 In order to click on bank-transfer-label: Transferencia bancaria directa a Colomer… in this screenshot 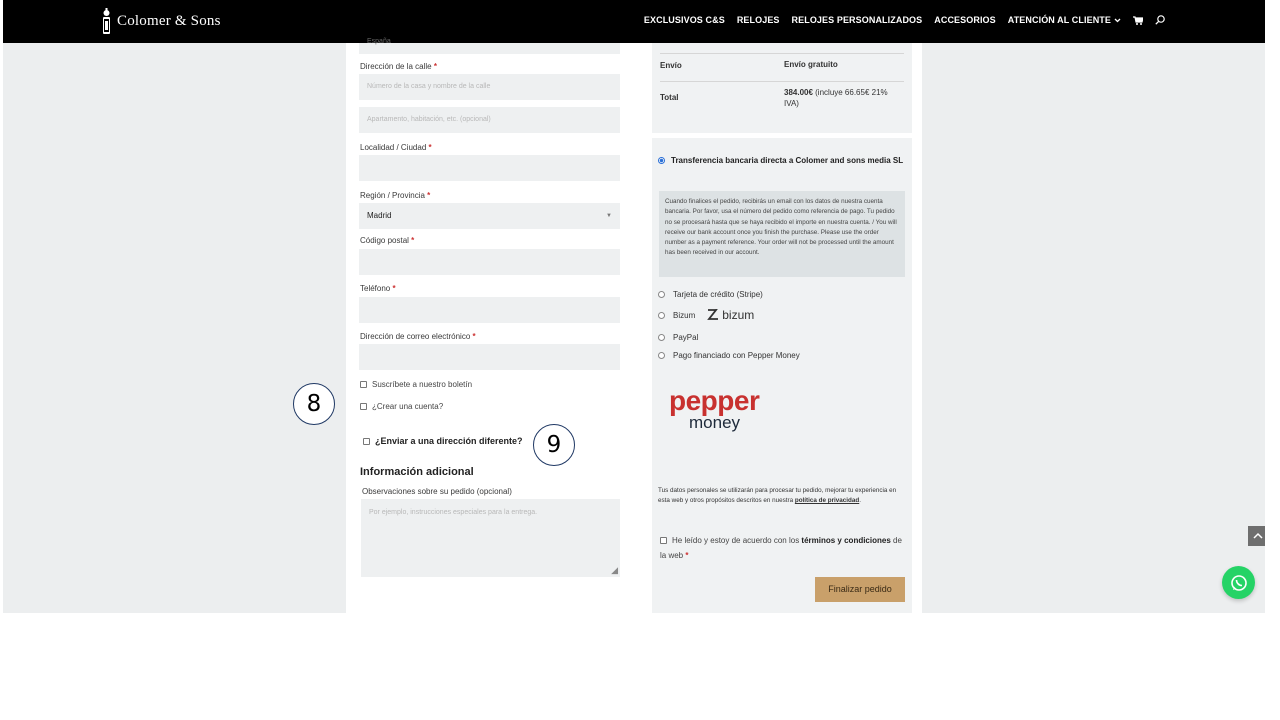, I will do `click(787, 160)`.